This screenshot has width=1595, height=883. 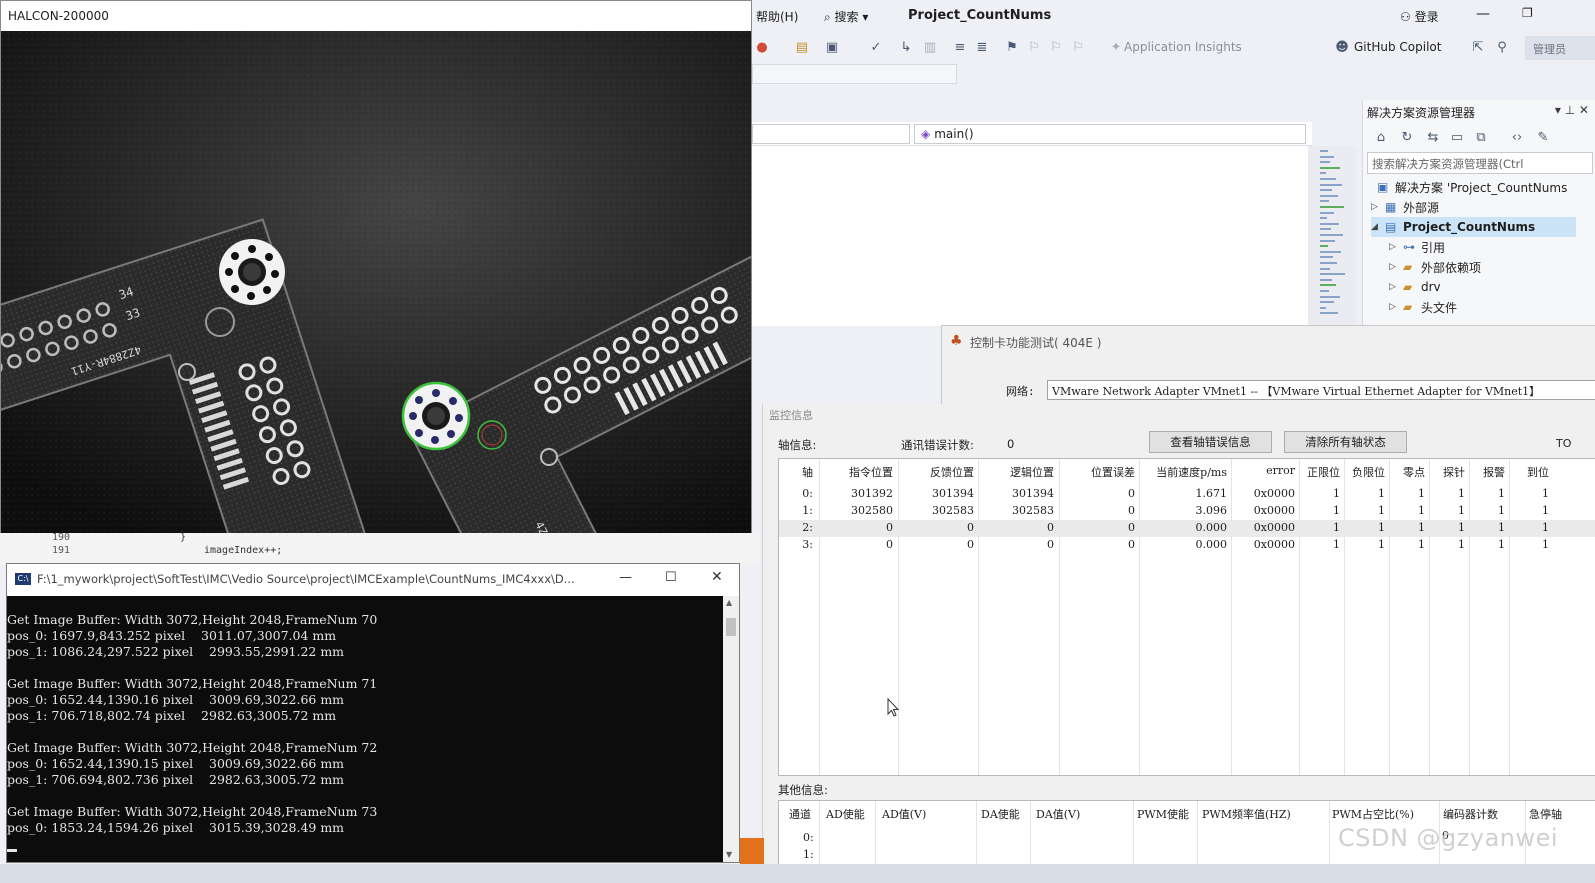 What do you see at coordinates (1527, 13) in the screenshot?
I see `restore-icon: ❐` at bounding box center [1527, 13].